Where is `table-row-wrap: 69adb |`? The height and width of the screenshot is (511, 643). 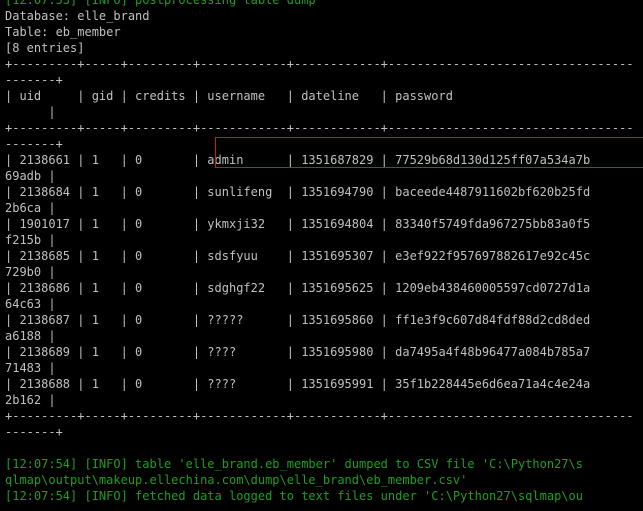
table-row-wrap: 69adb | is located at coordinates (30, 176).